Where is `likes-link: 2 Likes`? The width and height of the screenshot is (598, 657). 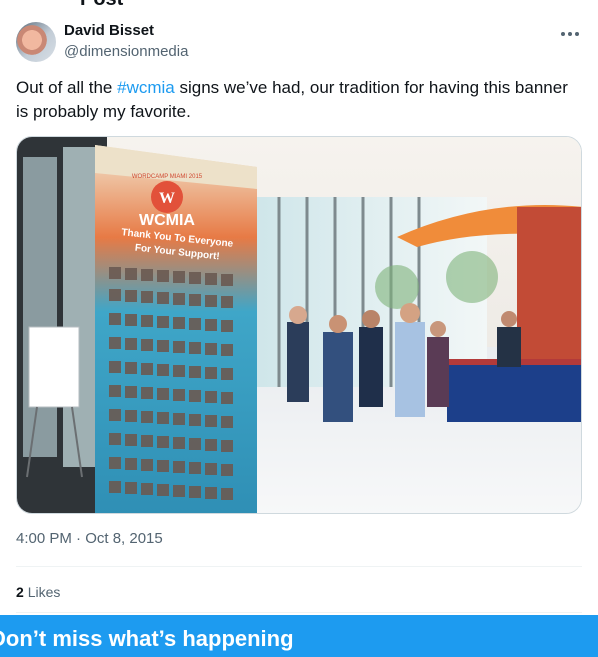
likes-link: 2 Likes is located at coordinates (38, 592).